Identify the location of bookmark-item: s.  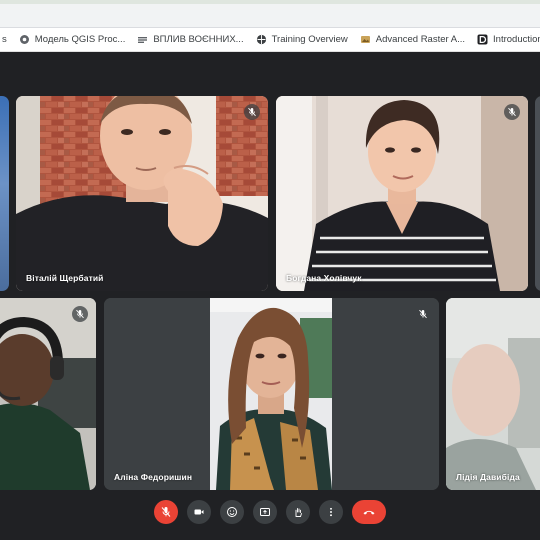
(6, 39).